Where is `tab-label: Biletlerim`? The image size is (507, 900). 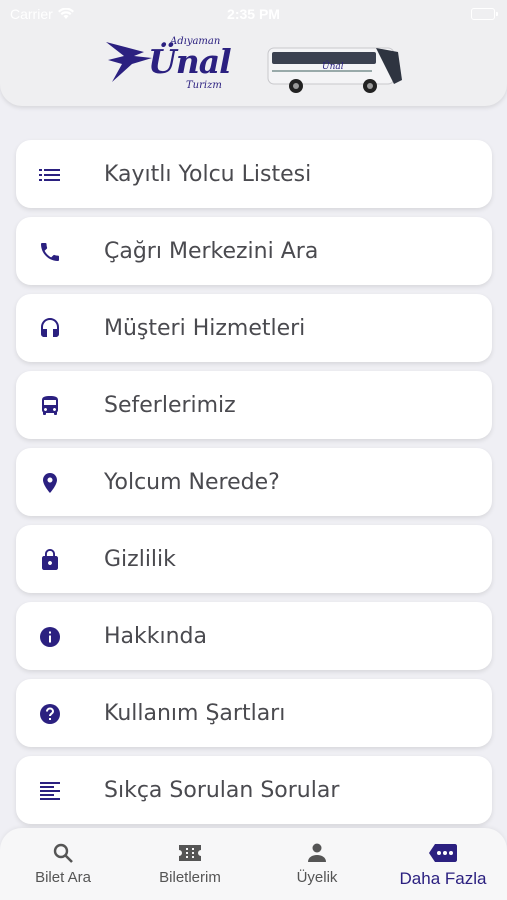 tab-label: Biletlerim is located at coordinates (190, 877).